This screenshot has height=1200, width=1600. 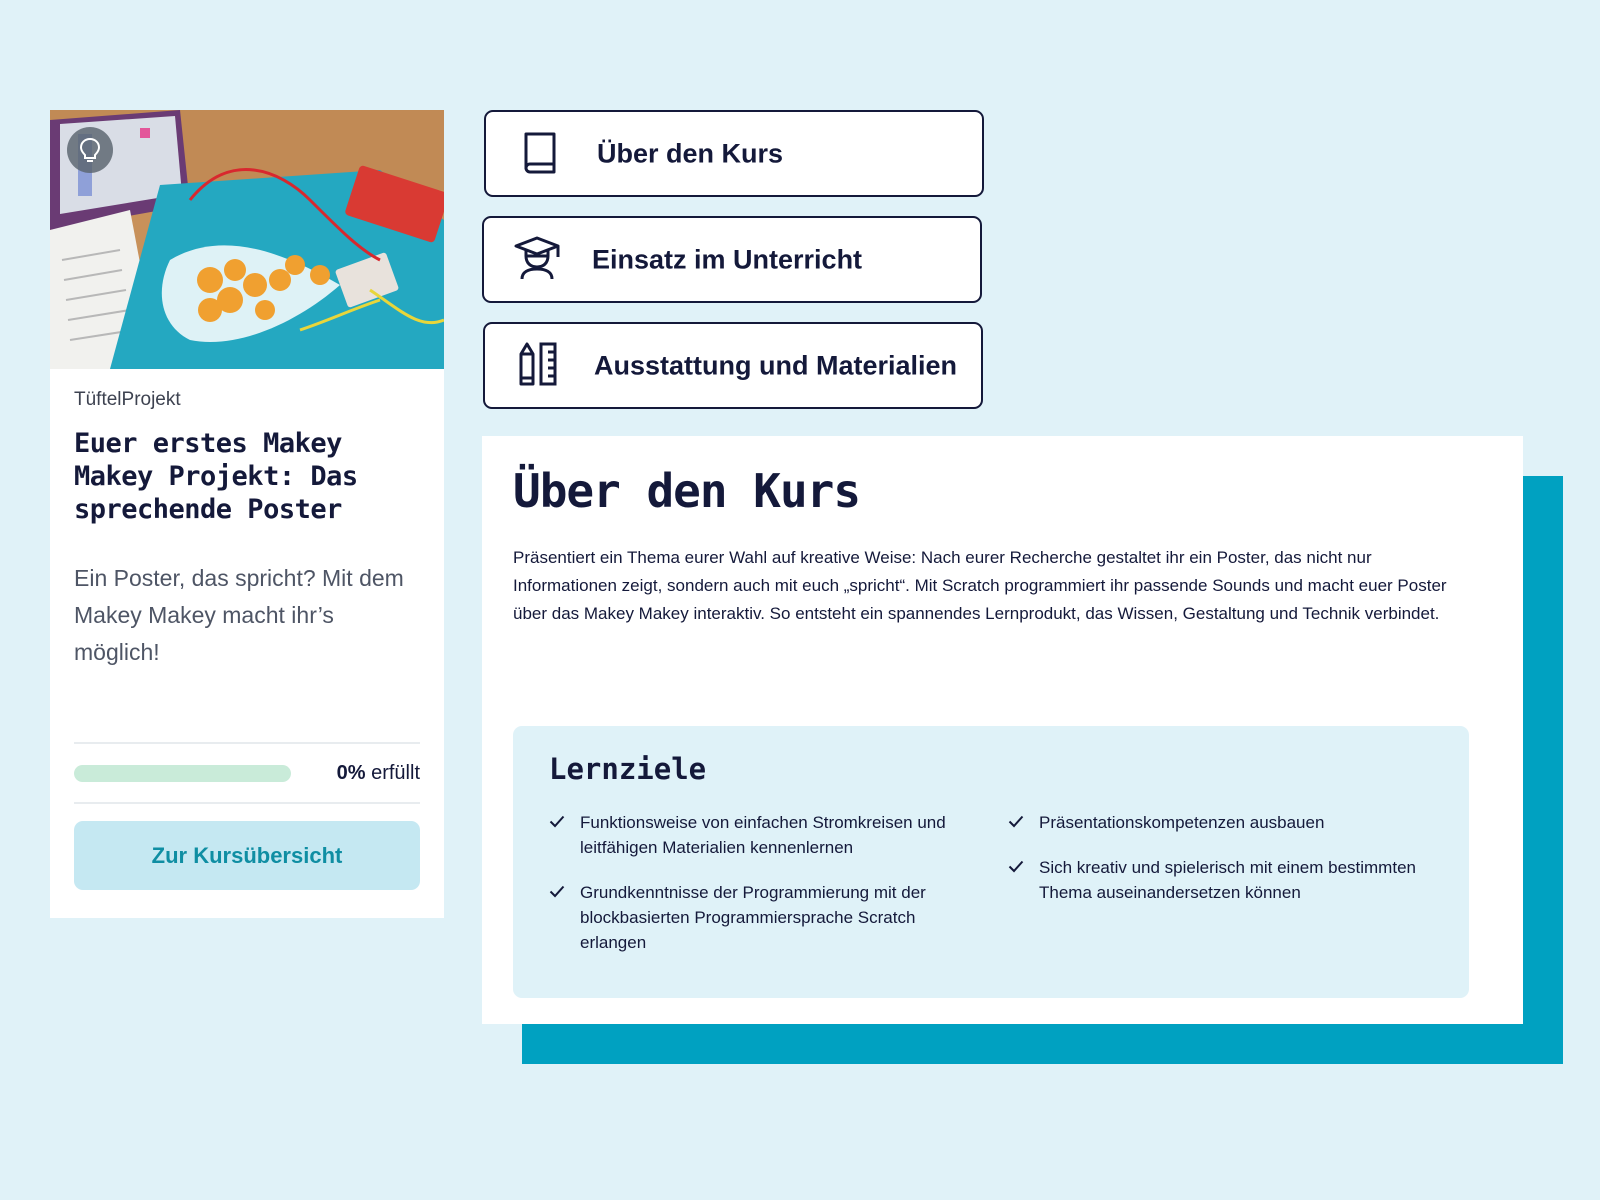 I want to click on lightbulb-icon, so click(x=90, y=150).